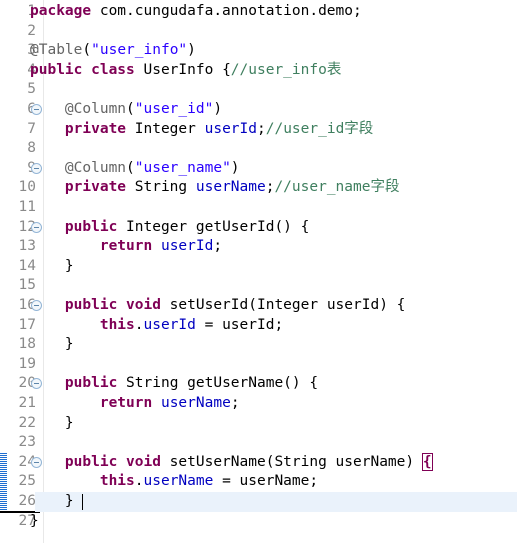 This screenshot has height=543, width=517. Describe the element at coordinates (174, 109) in the screenshot. I see `code-token: "user_id"` at that location.